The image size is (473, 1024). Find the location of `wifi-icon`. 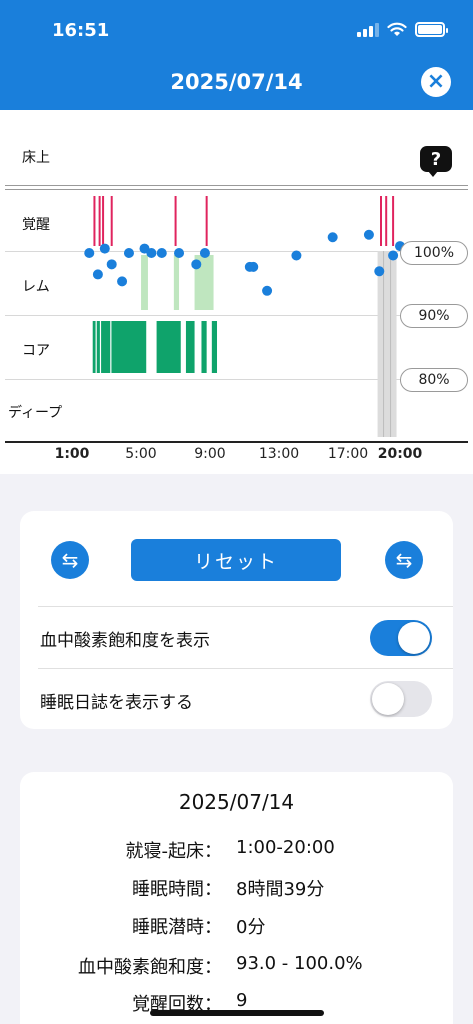

wifi-icon is located at coordinates (397, 29).